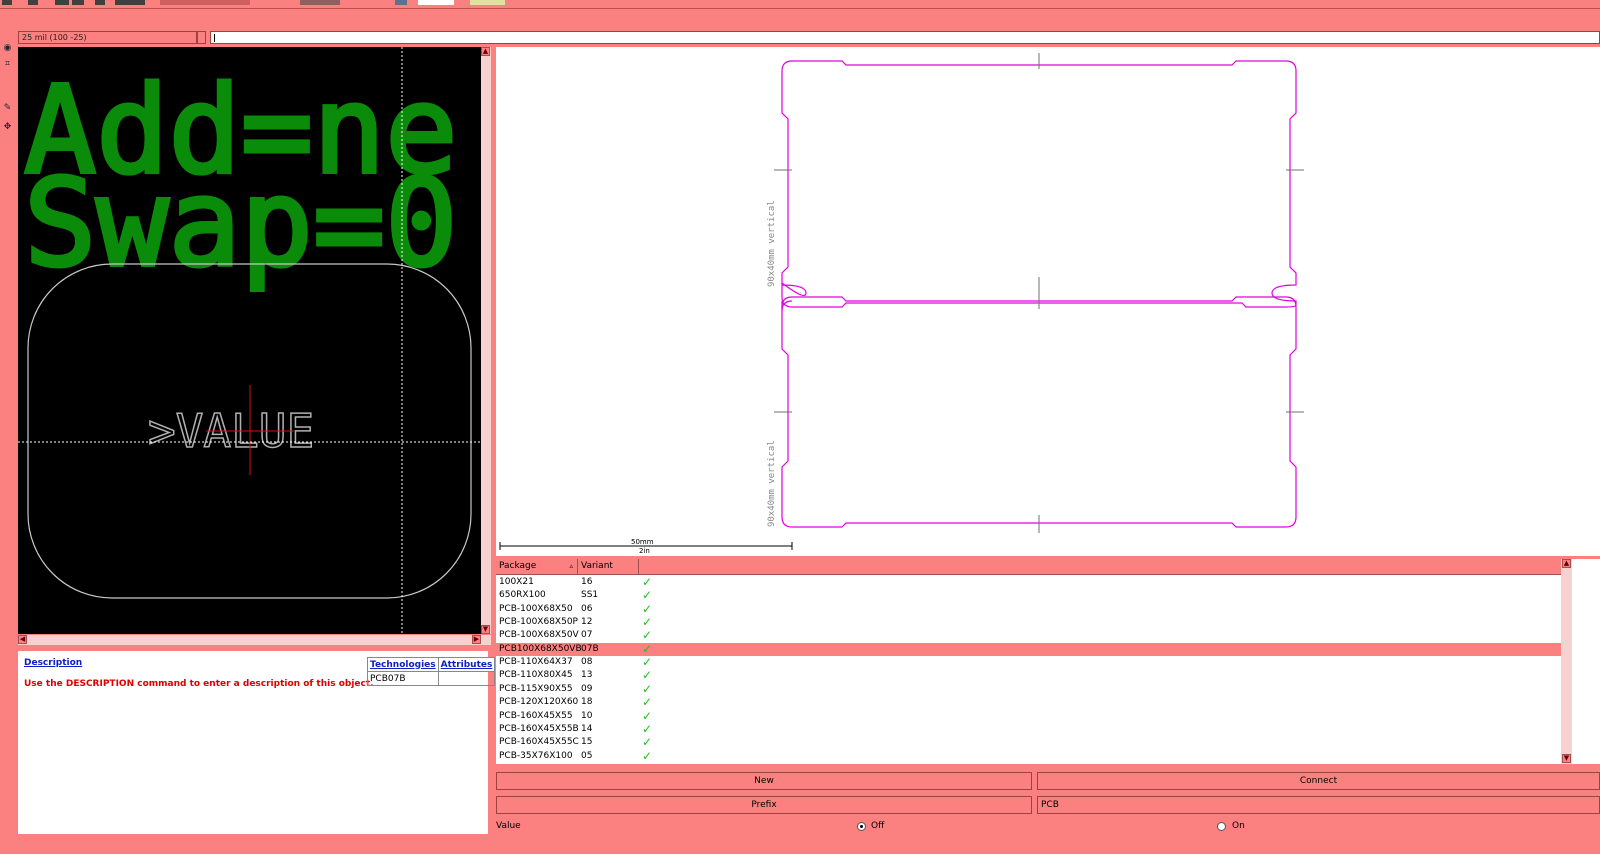 This screenshot has width=1600, height=854. What do you see at coordinates (7, 127) in the screenshot?
I see `move-icon: ✥` at bounding box center [7, 127].